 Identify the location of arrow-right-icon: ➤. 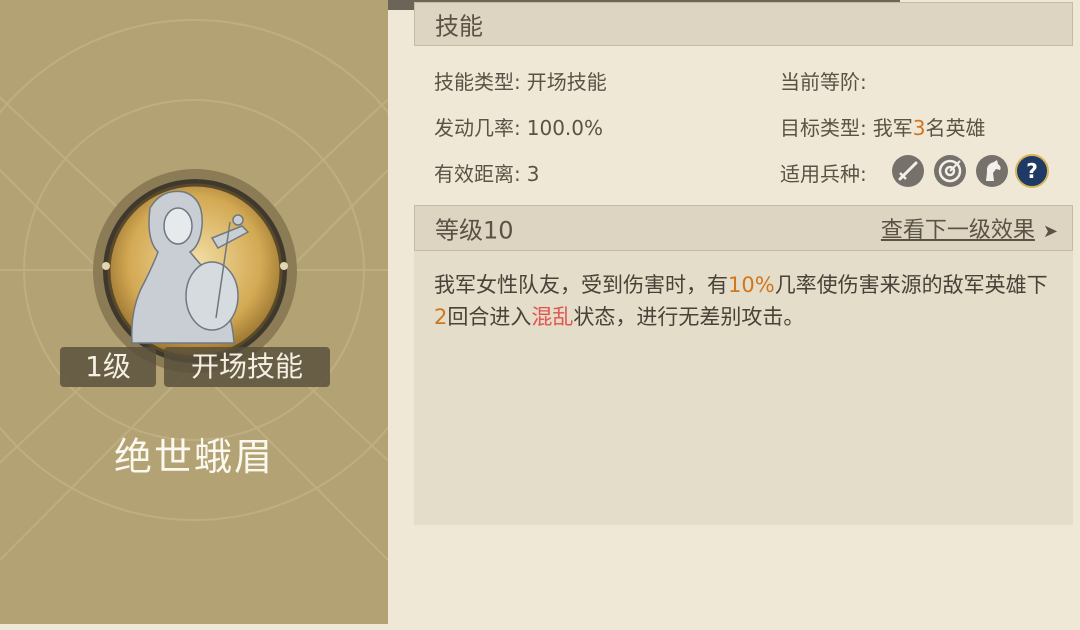
(1050, 231).